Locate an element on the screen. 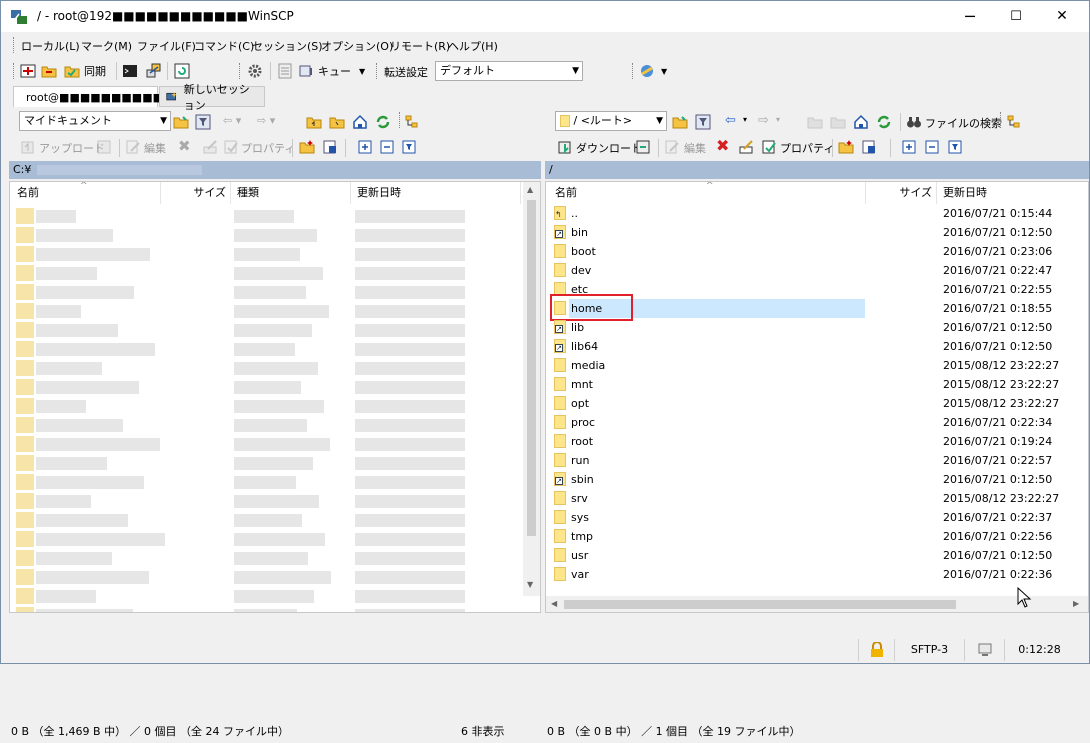 This screenshot has width=1090, height=743. menu-command: コマンド(C) is located at coordinates (224, 46).